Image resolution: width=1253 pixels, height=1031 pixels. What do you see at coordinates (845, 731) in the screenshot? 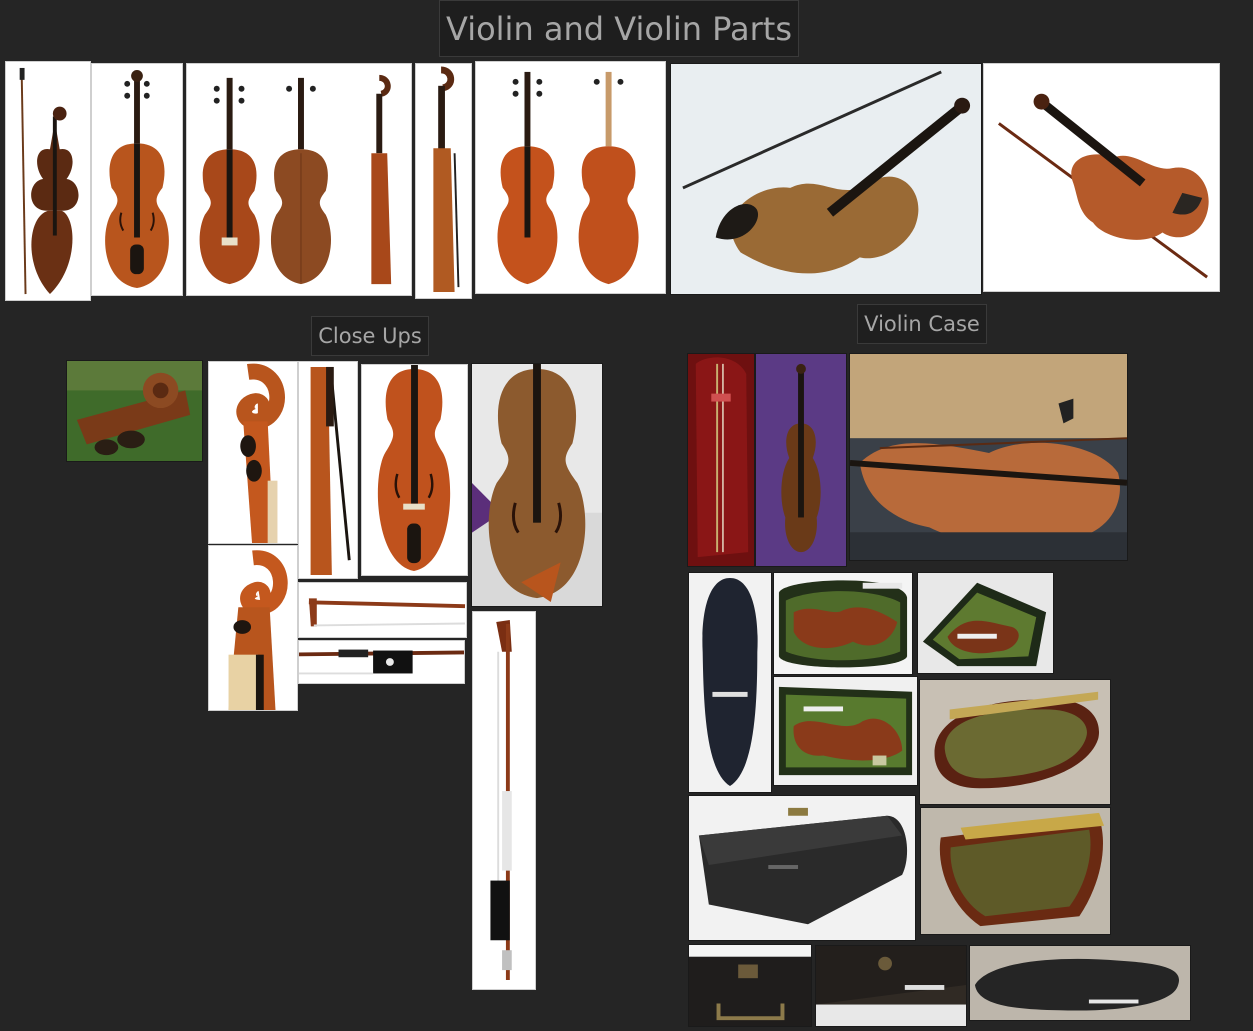
I see `case-green-interior-image` at bounding box center [845, 731].